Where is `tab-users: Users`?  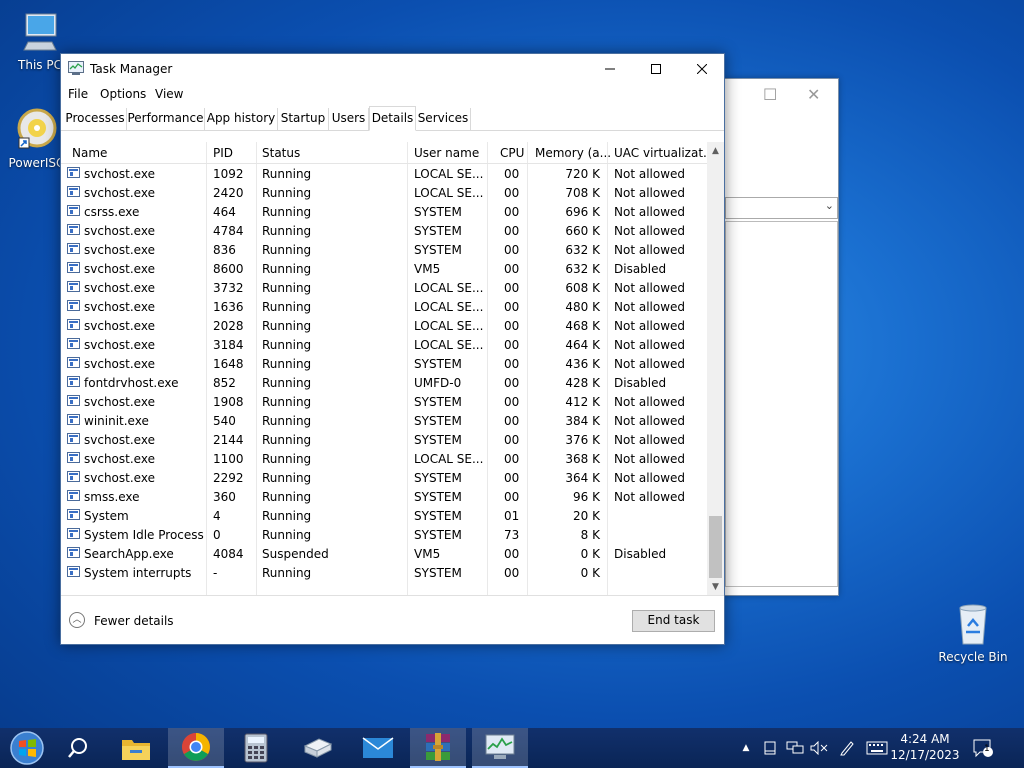 tab-users: Users is located at coordinates (349, 119).